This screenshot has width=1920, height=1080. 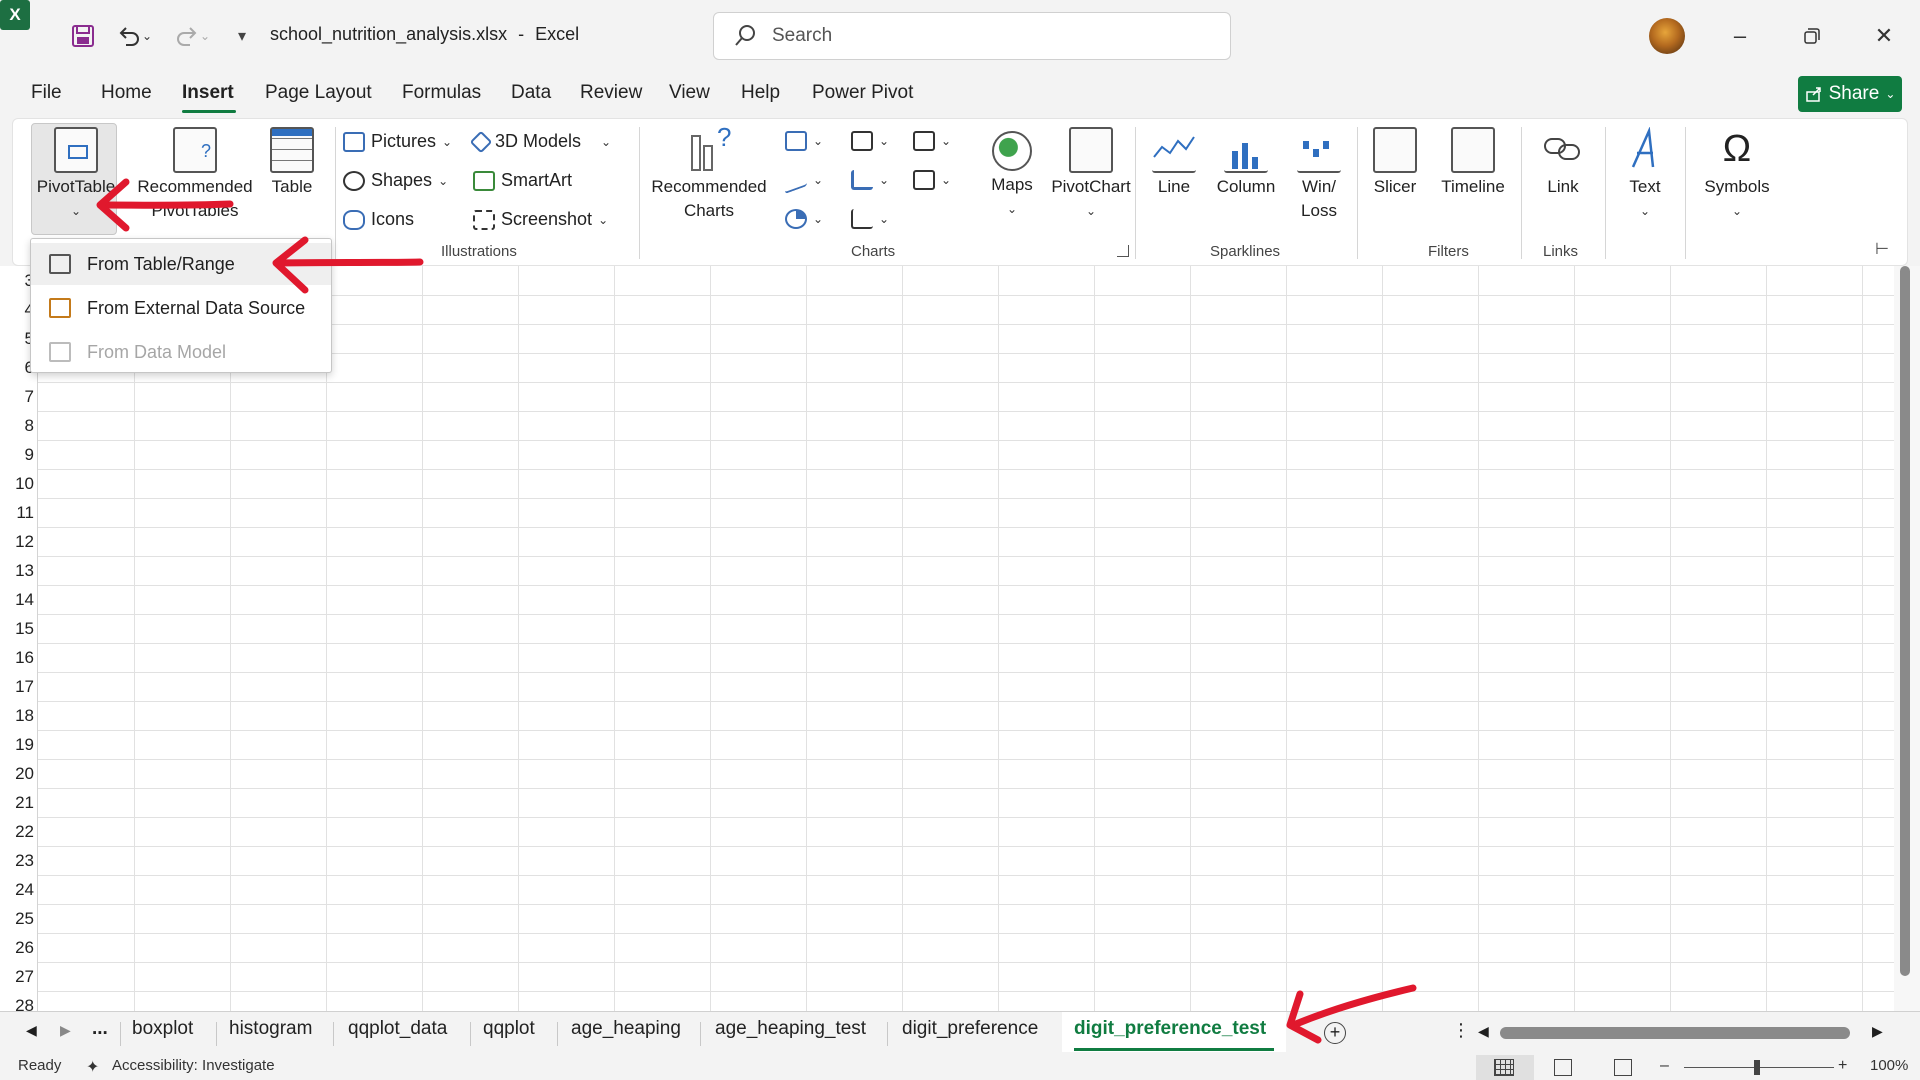 I want to click on smartart-button: SmartArt, so click(x=522, y=180).